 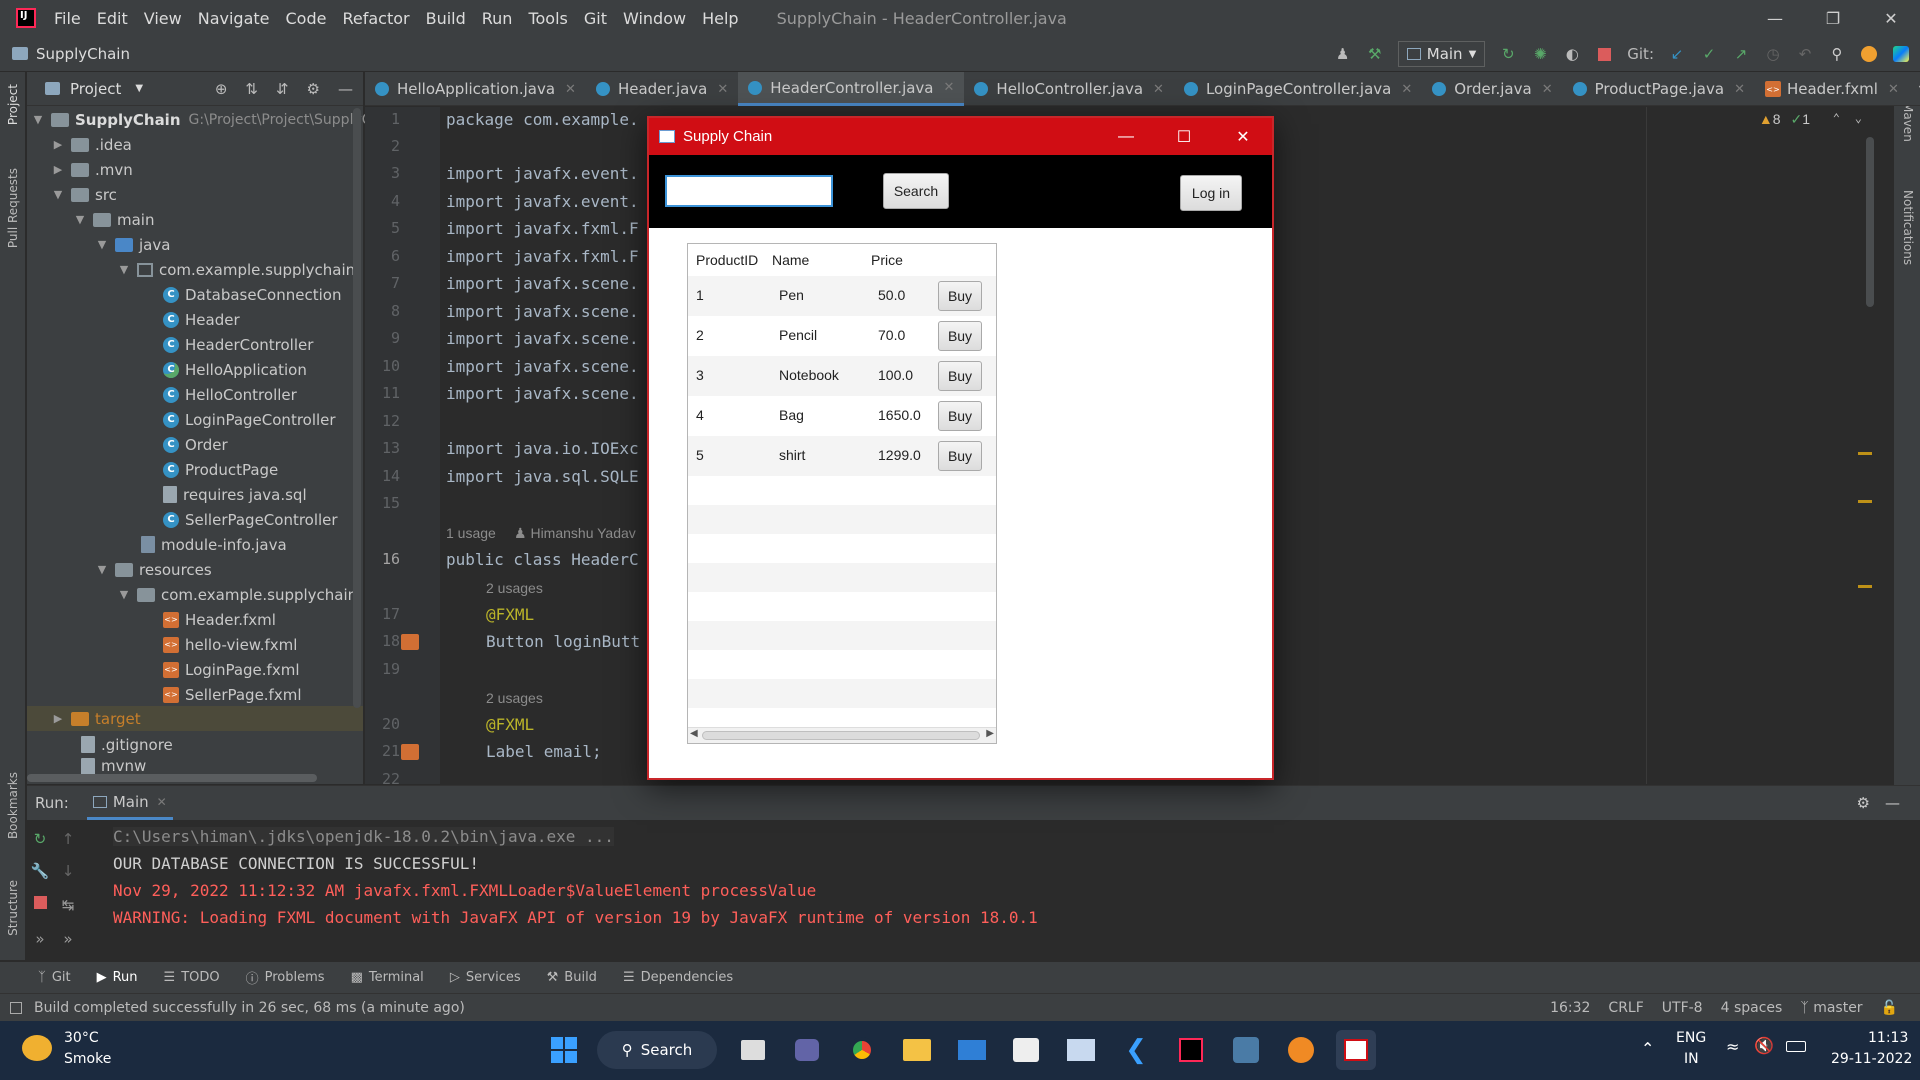 What do you see at coordinates (475, 89) in the screenshot?
I see `tab-helloapplication: HelloApplication.java ✕` at bounding box center [475, 89].